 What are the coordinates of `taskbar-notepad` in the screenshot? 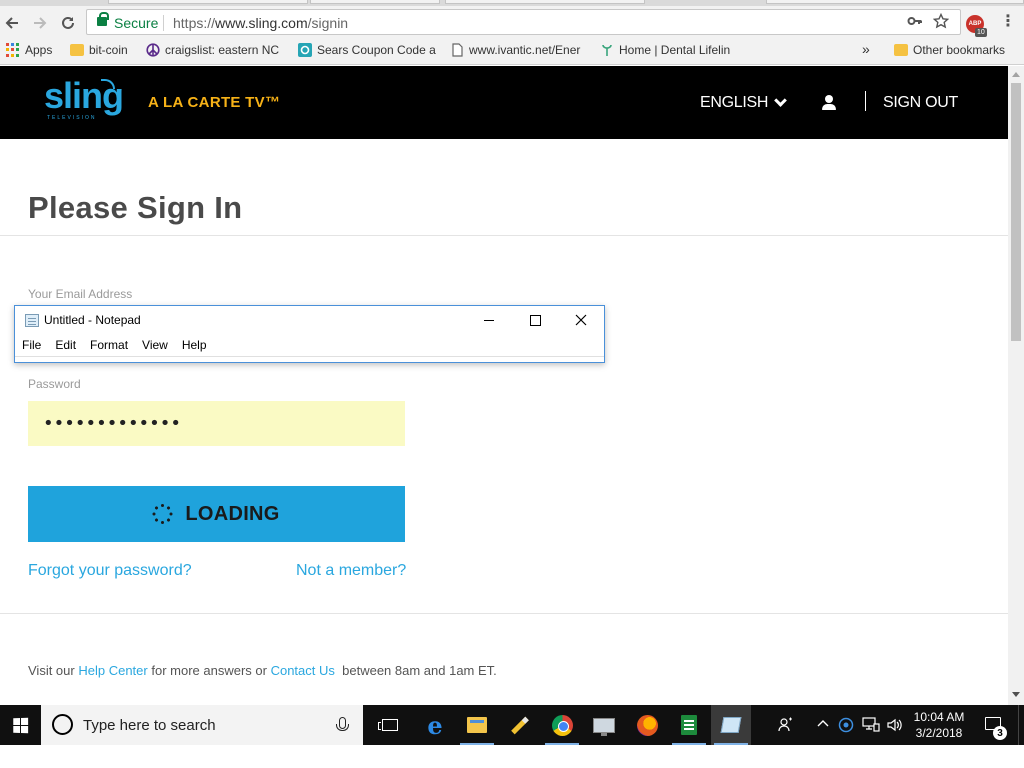 It's located at (731, 725).